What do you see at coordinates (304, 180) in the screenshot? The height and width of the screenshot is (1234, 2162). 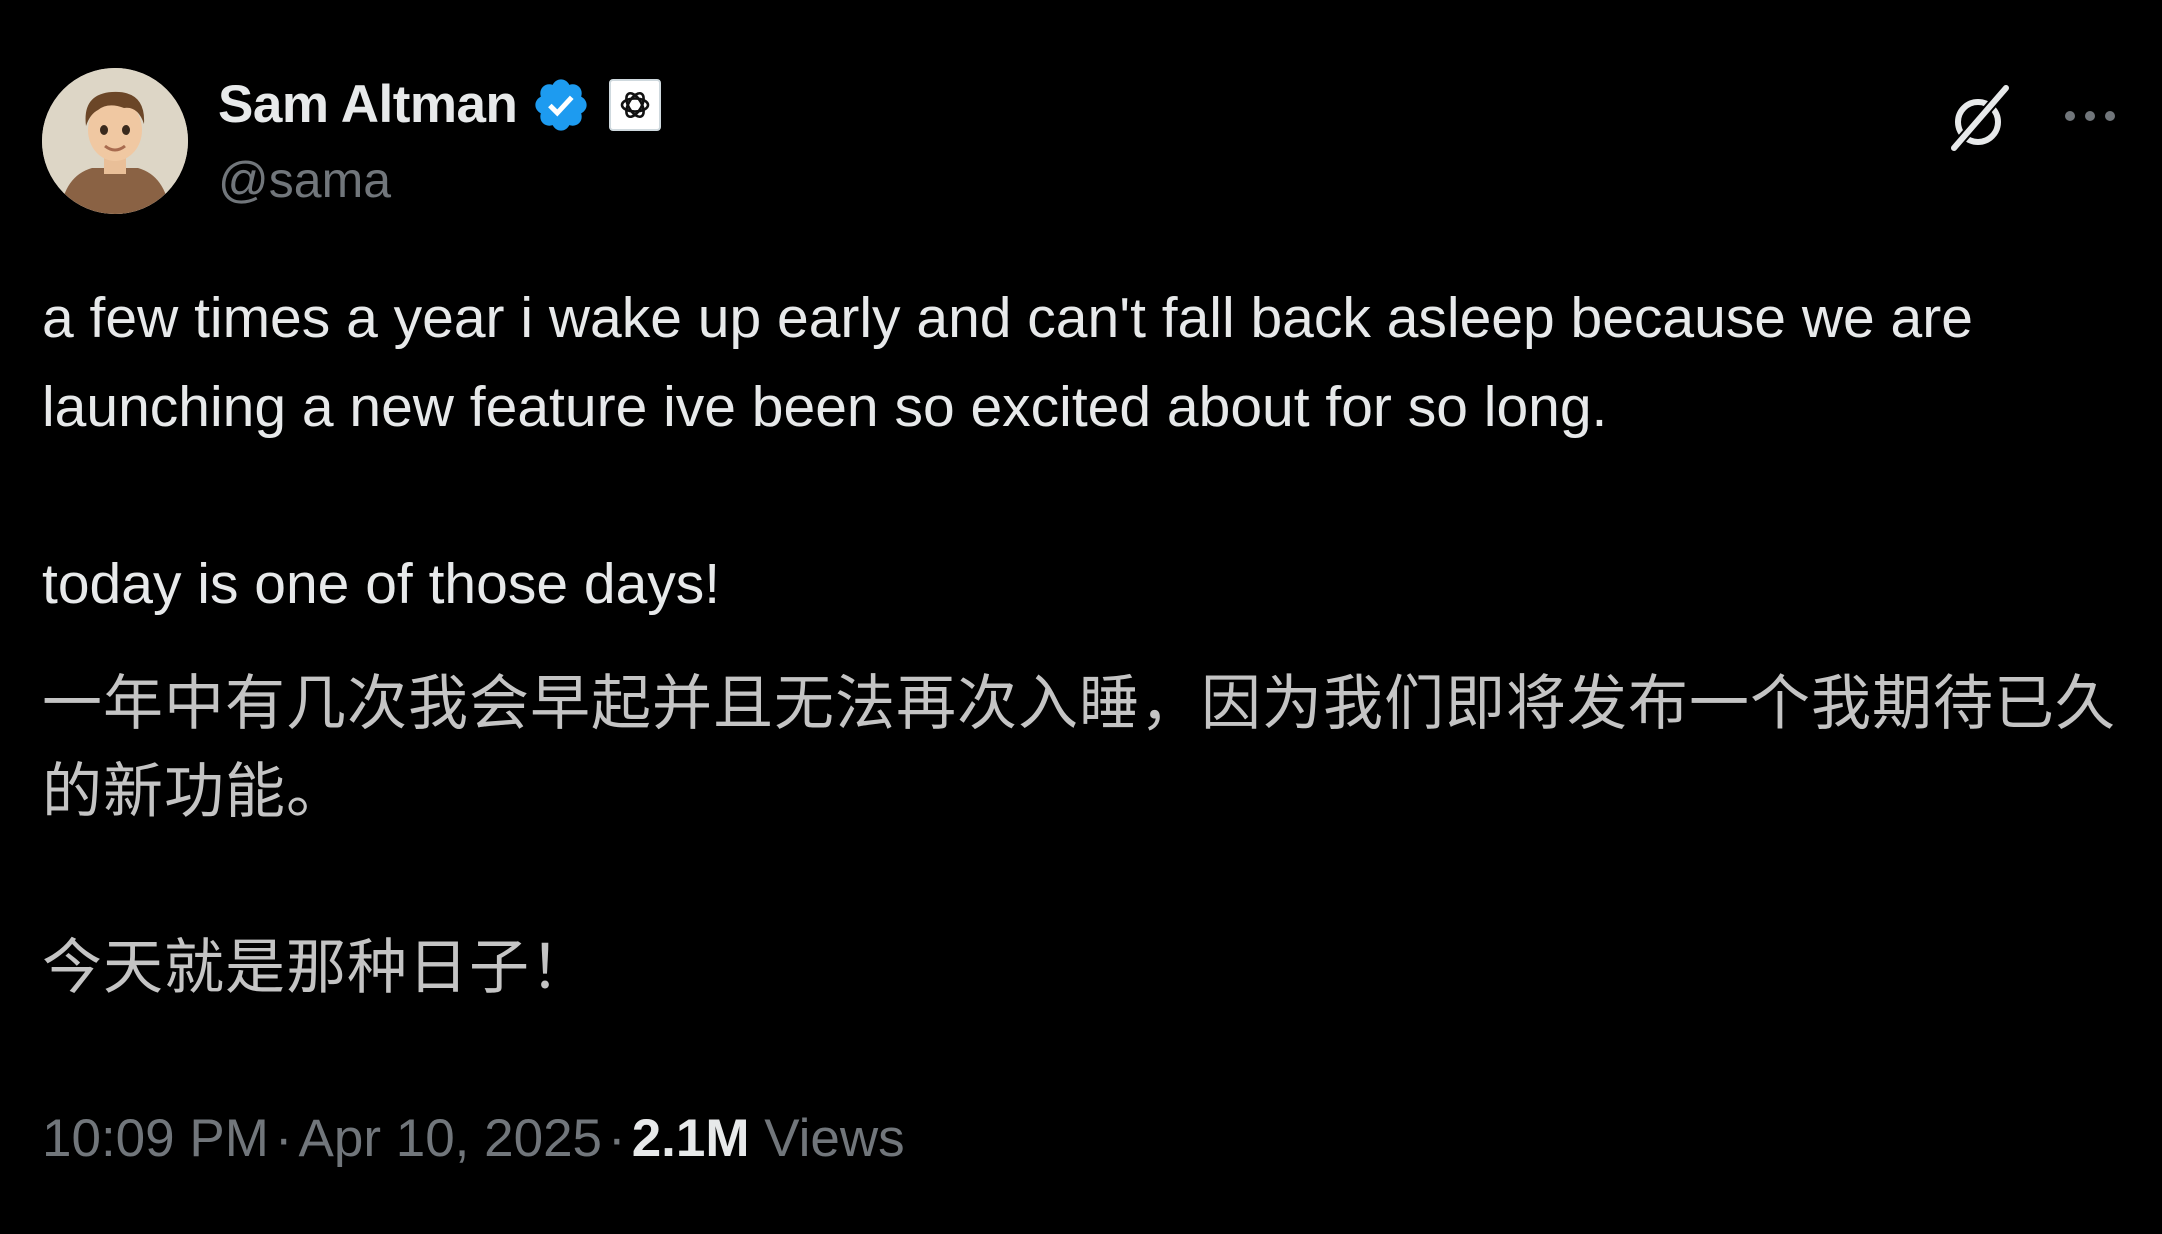 I see `author-handle: @sama` at bounding box center [304, 180].